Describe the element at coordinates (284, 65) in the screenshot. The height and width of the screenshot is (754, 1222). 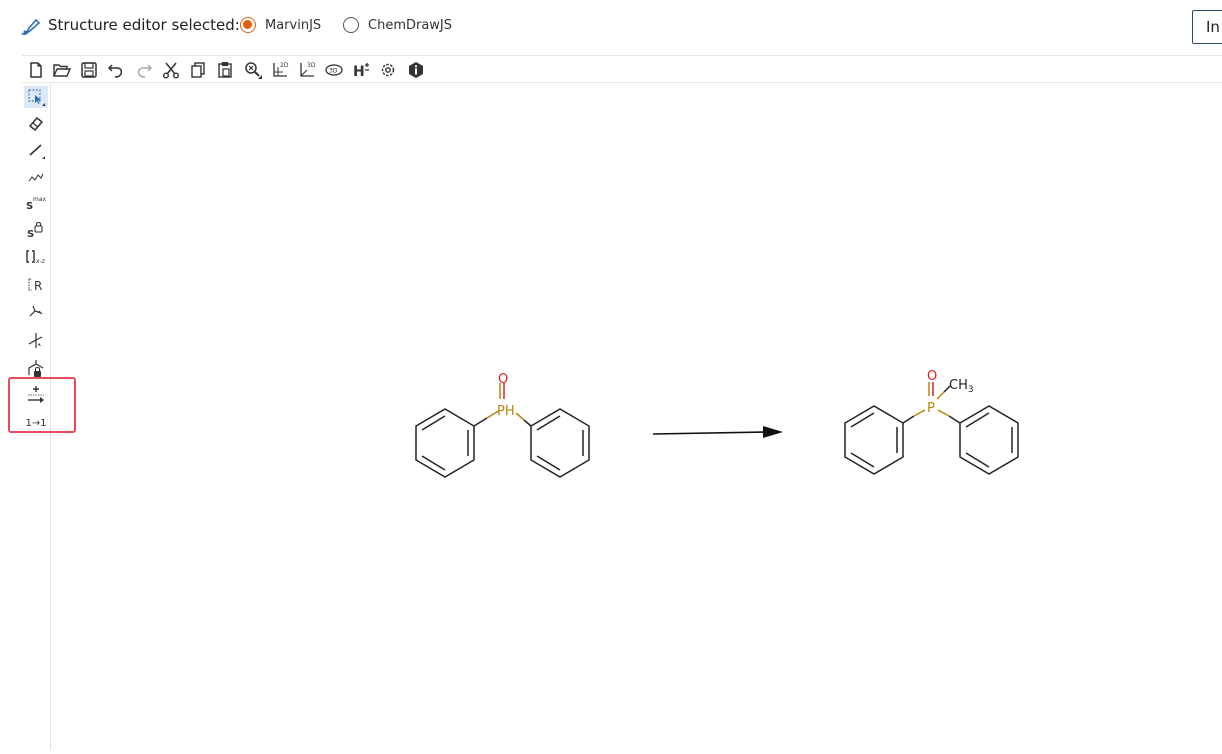
I see `svg-text: 2D` at that location.